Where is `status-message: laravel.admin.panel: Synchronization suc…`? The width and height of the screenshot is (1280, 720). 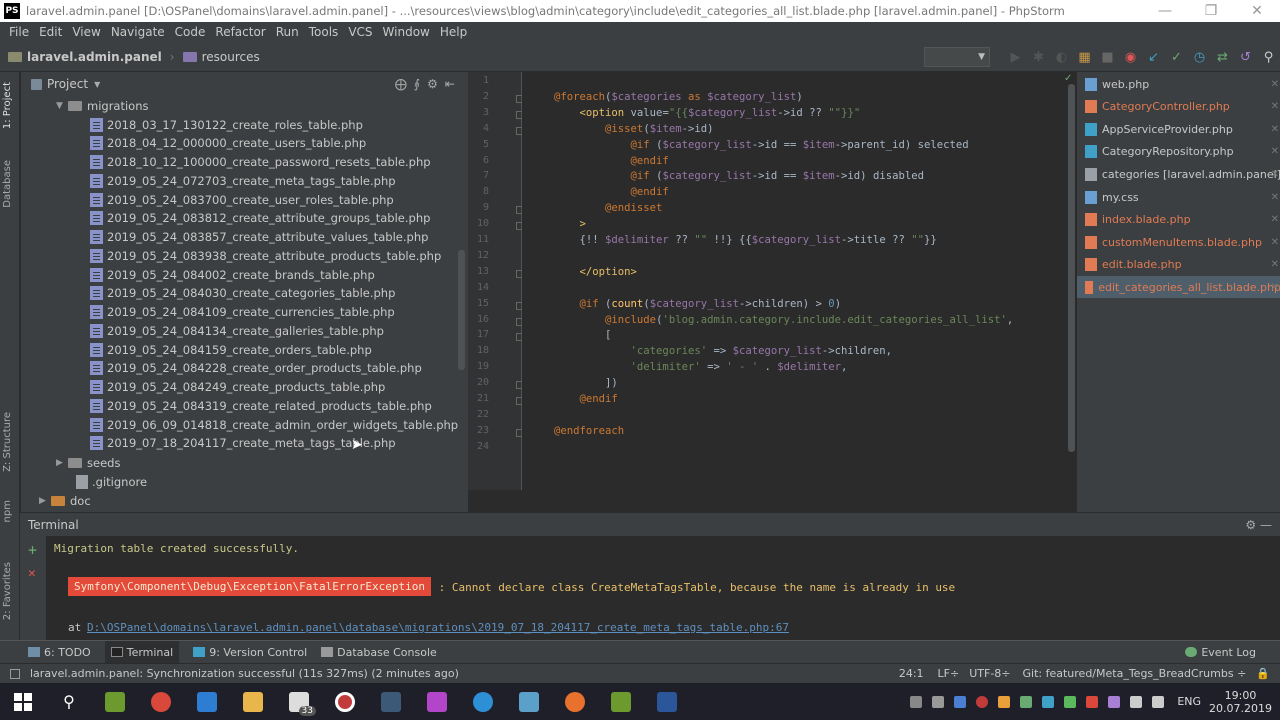
status-message: laravel.admin.panel: Synchronization suc… is located at coordinates (244, 673).